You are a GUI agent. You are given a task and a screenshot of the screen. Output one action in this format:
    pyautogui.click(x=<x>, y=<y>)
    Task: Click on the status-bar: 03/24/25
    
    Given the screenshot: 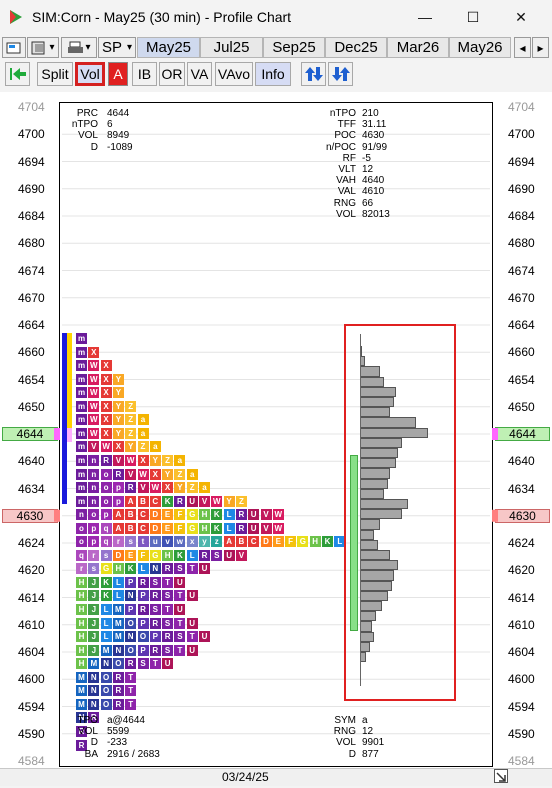 What is the action you would take?
    pyautogui.click(x=276, y=777)
    